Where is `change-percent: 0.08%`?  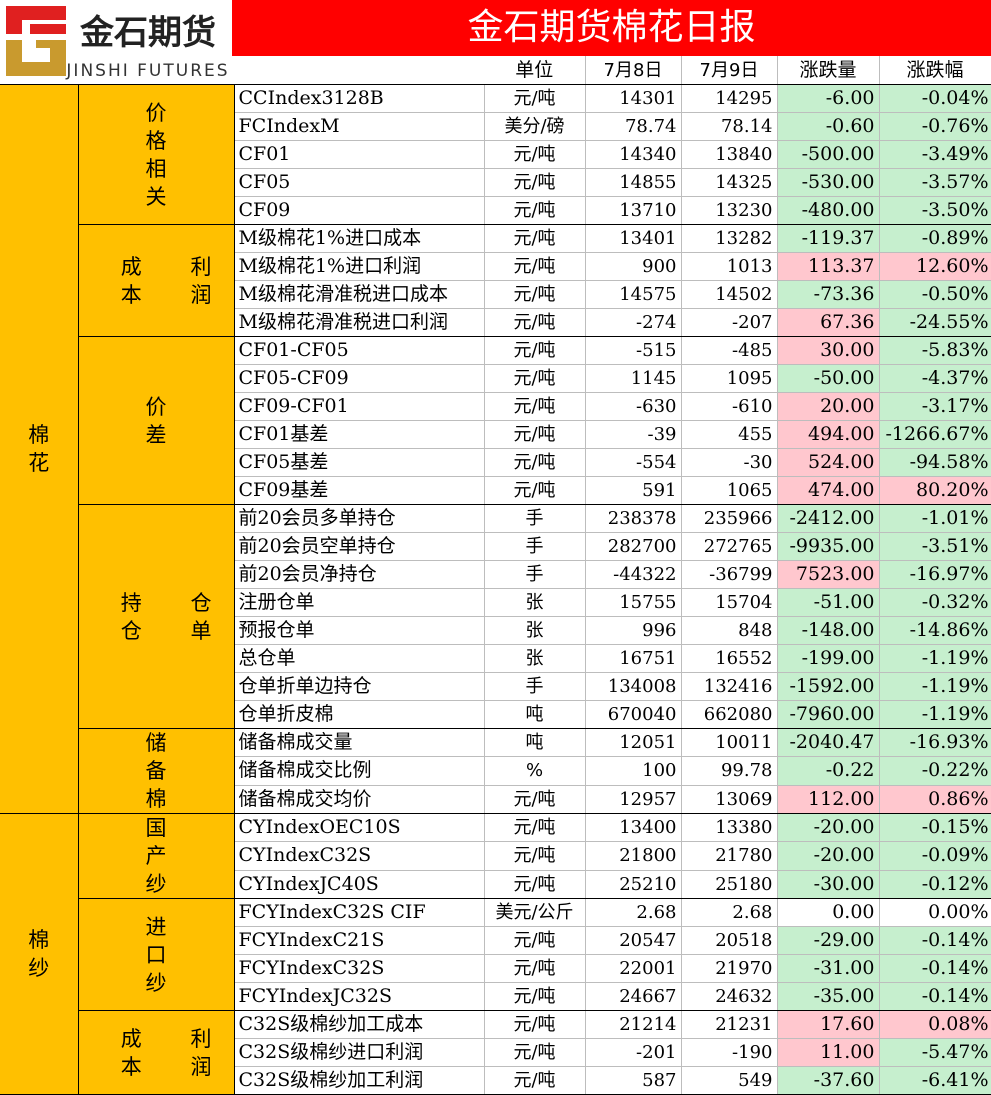
change-percent: 0.08% is located at coordinates (935, 1024).